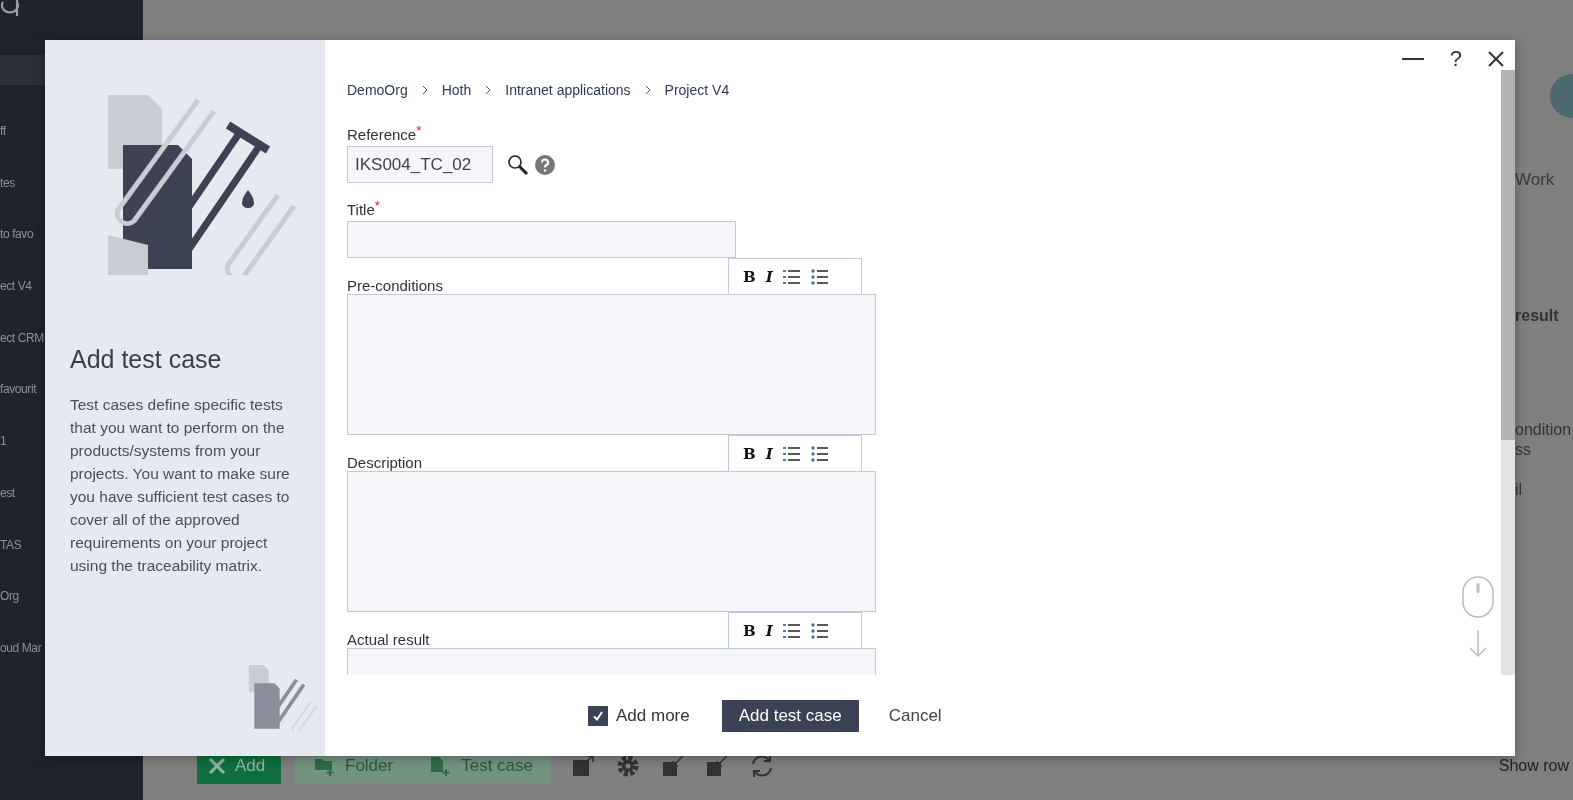 The height and width of the screenshot is (800, 1573). I want to click on field-label: Title, so click(361, 209).